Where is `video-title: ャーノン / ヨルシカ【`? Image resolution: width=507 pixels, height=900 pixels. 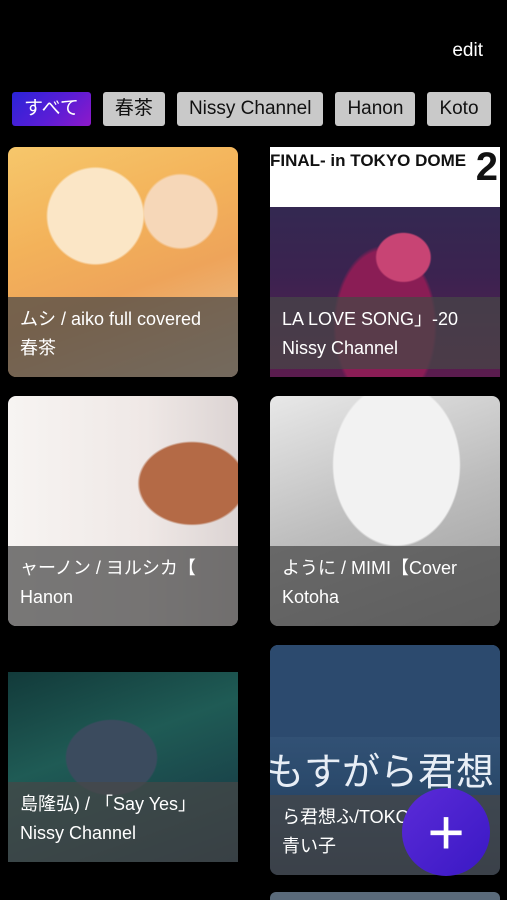
video-title: ャーノン / ヨルシカ【 is located at coordinates (108, 568).